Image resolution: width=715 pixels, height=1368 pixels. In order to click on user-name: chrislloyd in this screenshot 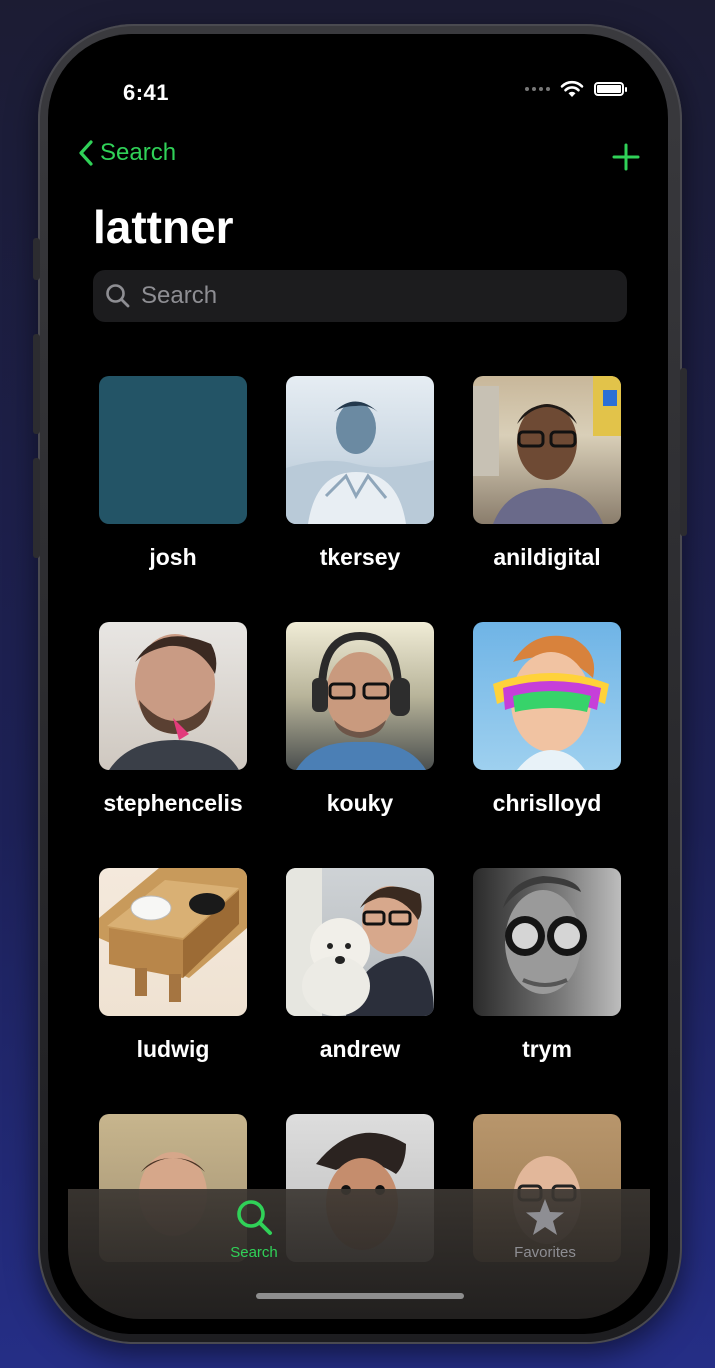, I will do `click(547, 803)`.